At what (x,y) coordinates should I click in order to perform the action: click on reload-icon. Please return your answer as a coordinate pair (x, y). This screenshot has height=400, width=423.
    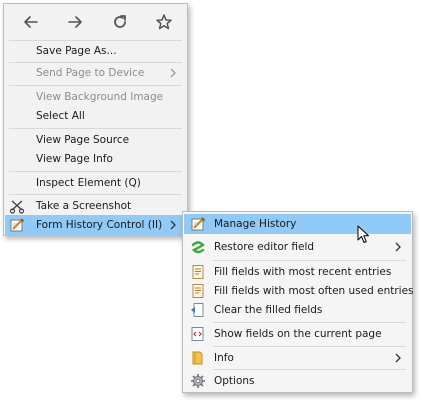
    Looking at the image, I should click on (120, 21).